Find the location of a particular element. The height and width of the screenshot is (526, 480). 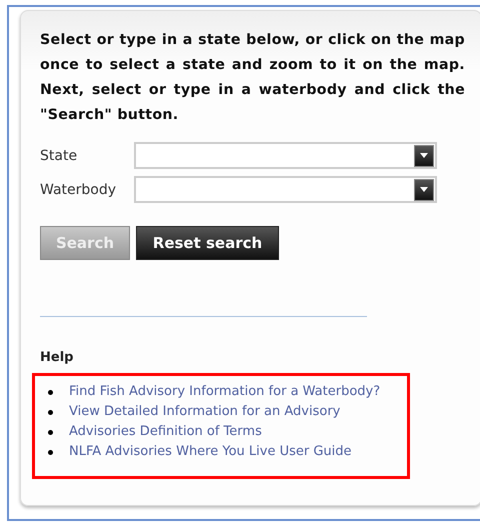

help-link: Advisories Definition of Terms is located at coordinates (165, 432).